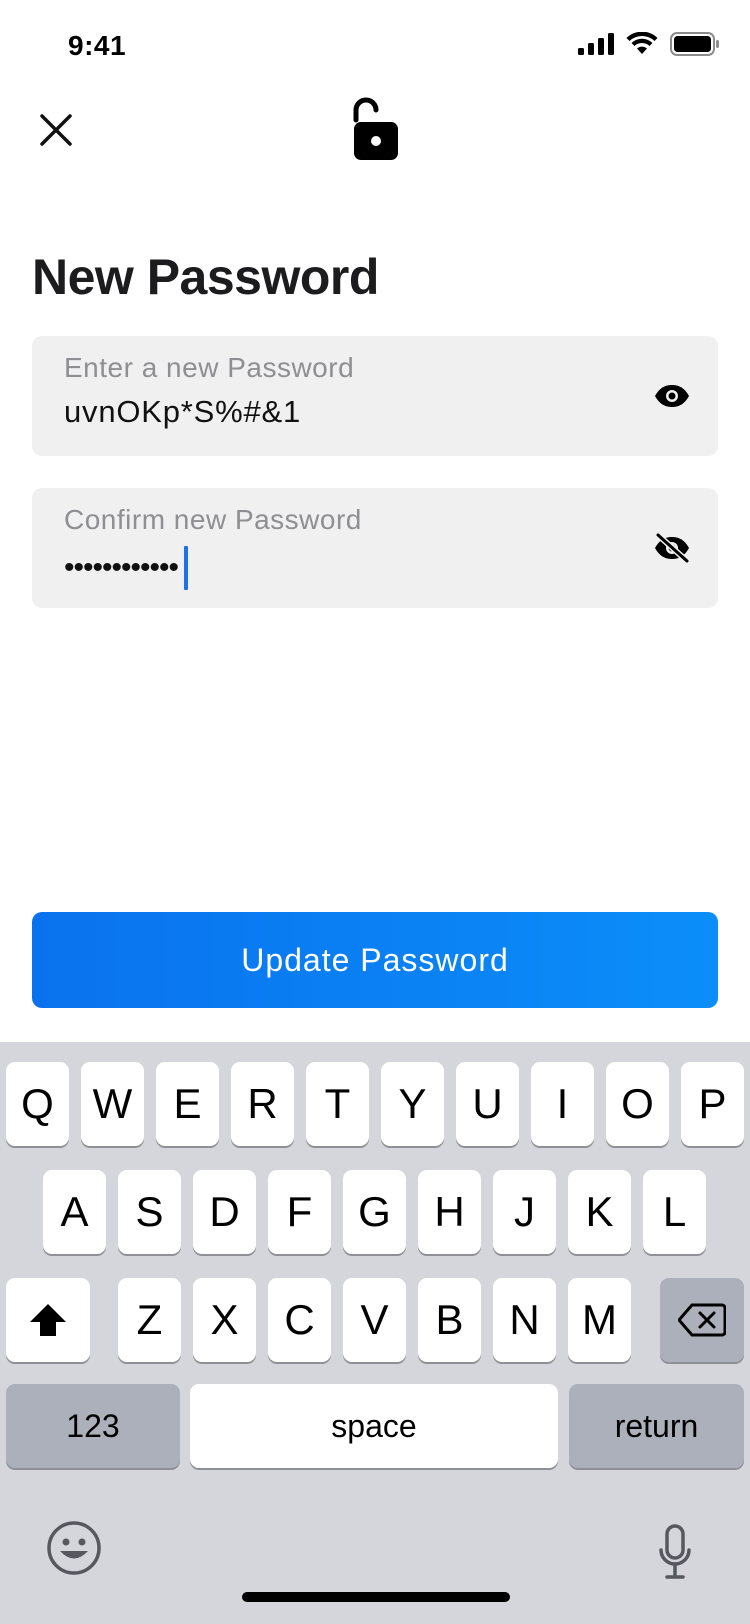  Describe the element at coordinates (375, 128) in the screenshot. I see `unlock-icon` at that location.